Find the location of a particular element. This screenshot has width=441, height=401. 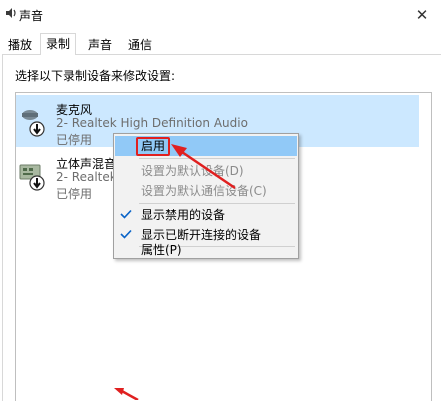

instruction-text: 选择以下录制设备来修改设置: is located at coordinates (95, 76).